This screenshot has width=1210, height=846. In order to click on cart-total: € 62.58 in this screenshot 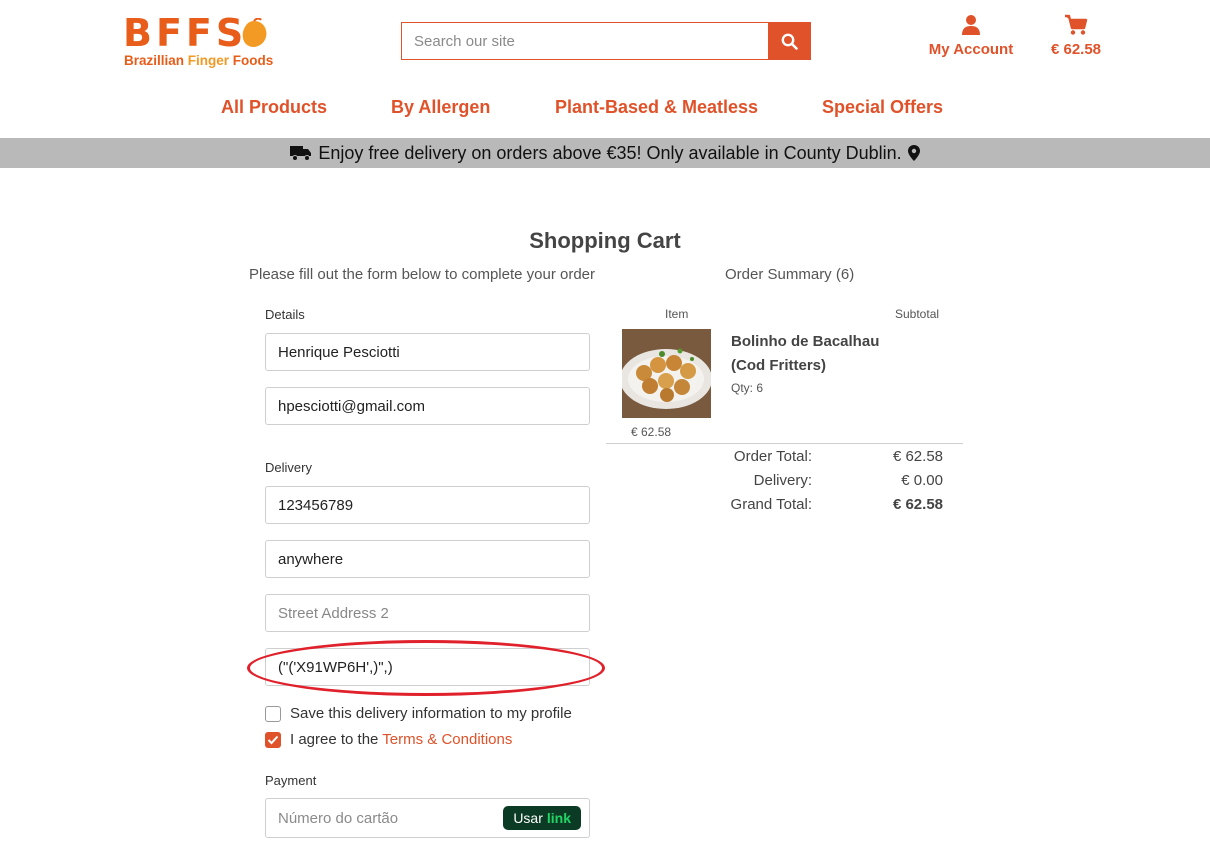, I will do `click(1076, 49)`.